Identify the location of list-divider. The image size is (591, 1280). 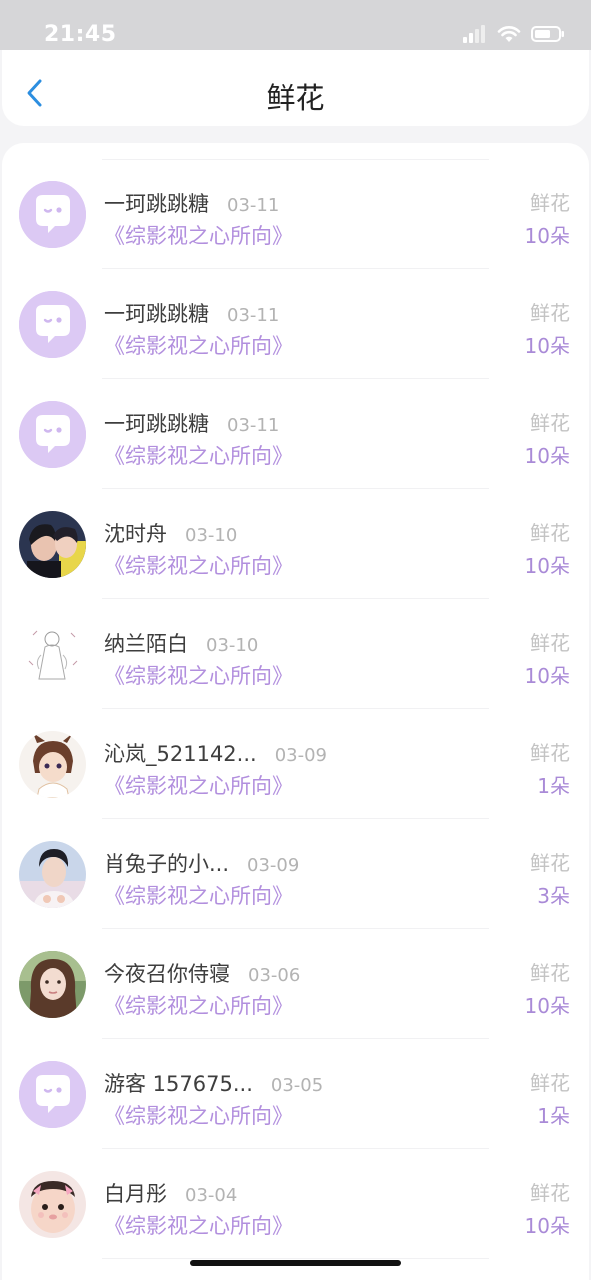
(295, 1258).